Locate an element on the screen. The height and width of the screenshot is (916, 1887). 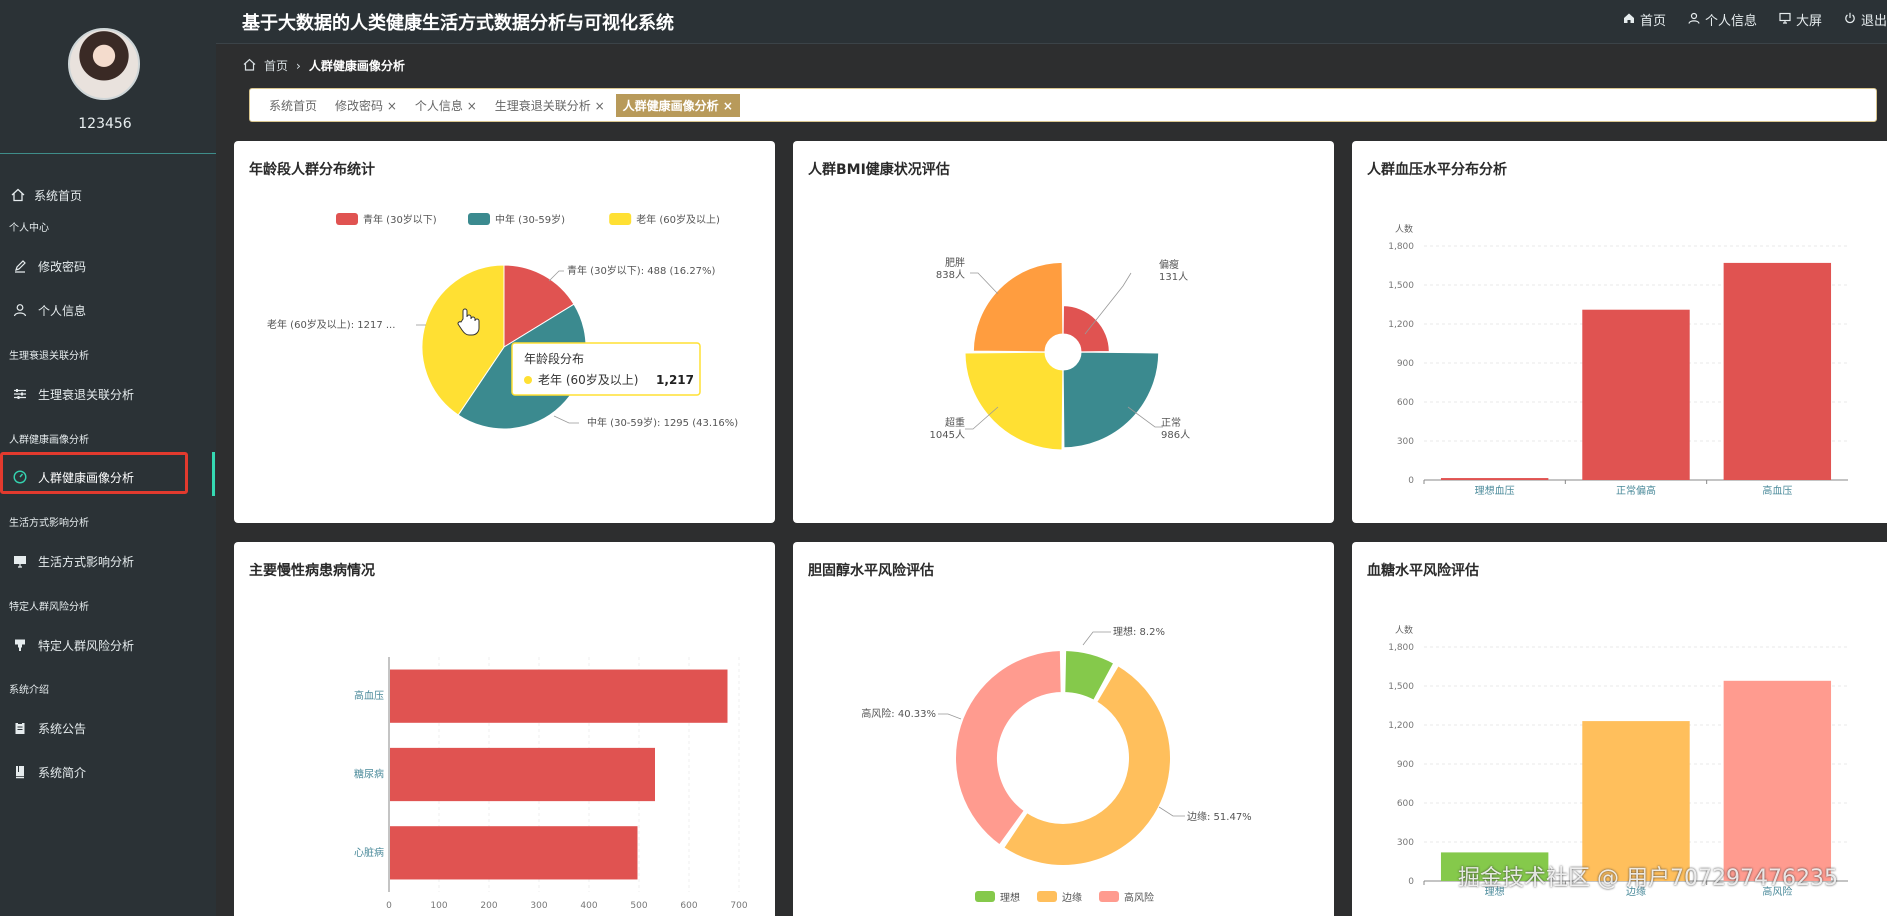
sidebar-item-profile: 个人信息 is located at coordinates (108, 310).